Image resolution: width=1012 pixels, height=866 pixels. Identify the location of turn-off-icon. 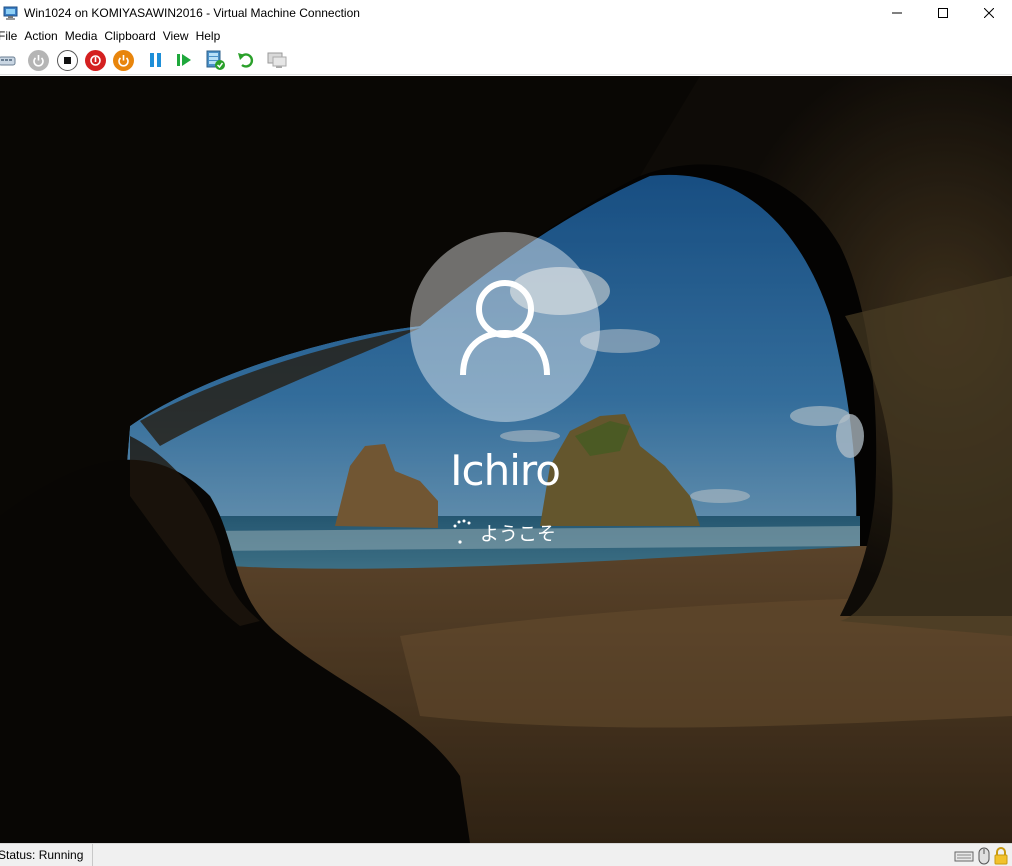
(67, 60).